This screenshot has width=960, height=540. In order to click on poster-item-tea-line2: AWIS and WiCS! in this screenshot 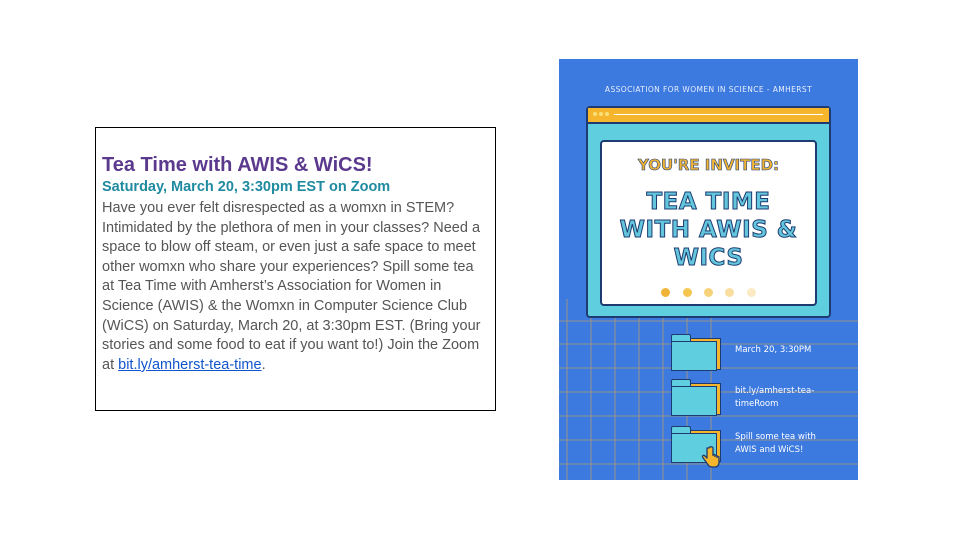, I will do `click(769, 450)`.